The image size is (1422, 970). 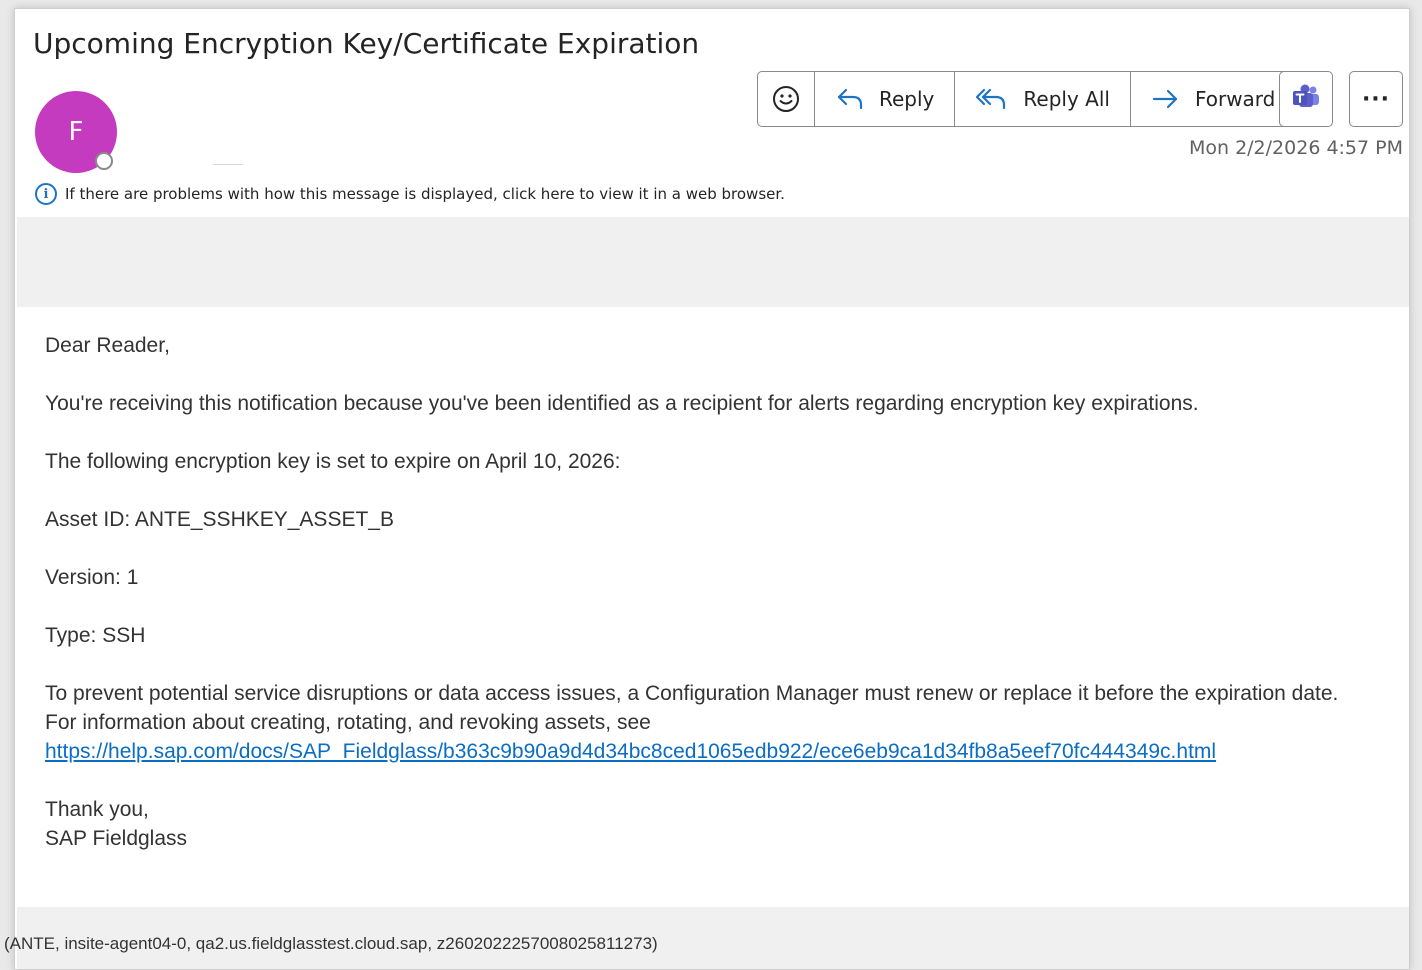 What do you see at coordinates (907, 99) in the screenshot?
I see `reply-label: Reply` at bounding box center [907, 99].